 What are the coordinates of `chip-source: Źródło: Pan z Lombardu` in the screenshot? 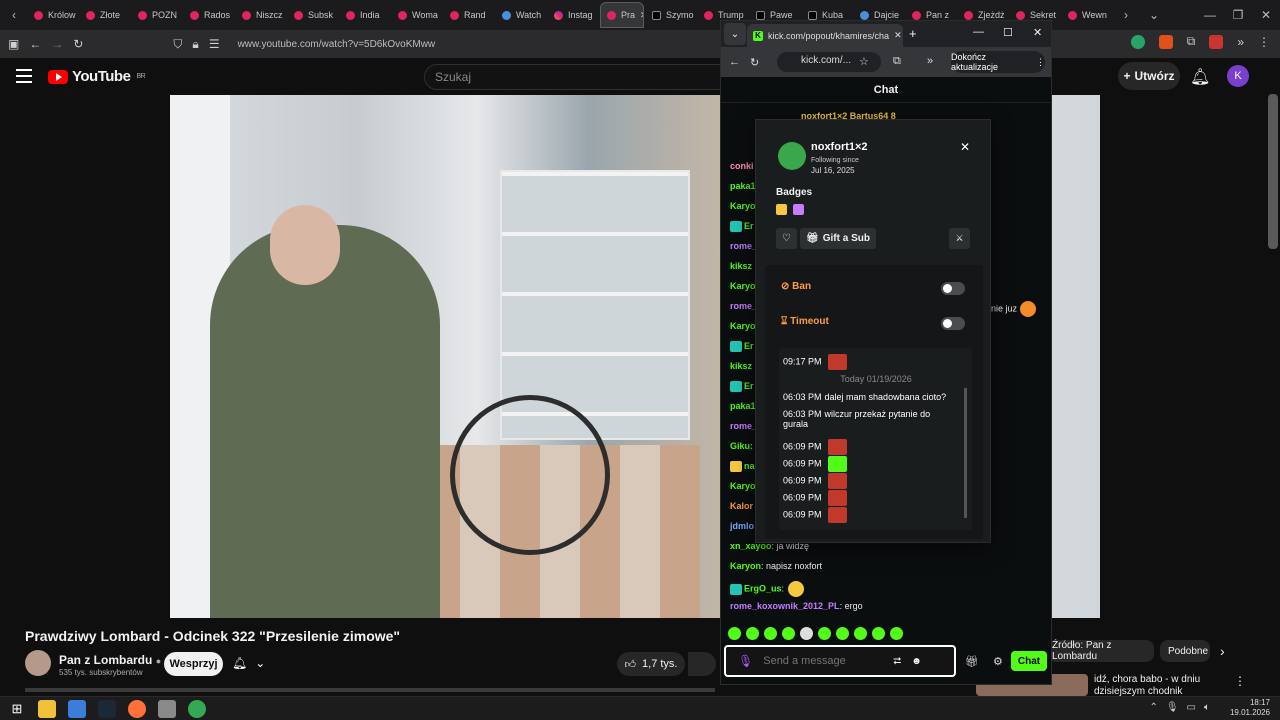 It's located at (1101, 651).